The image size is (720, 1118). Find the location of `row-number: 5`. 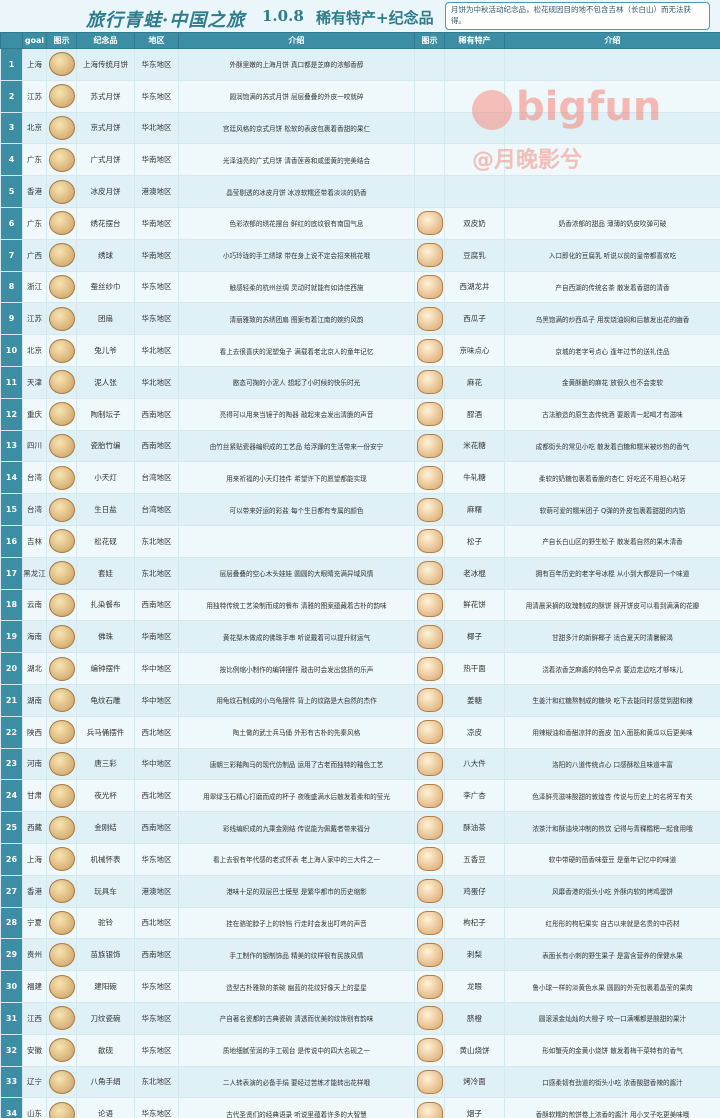

row-number: 5 is located at coordinates (11, 191).